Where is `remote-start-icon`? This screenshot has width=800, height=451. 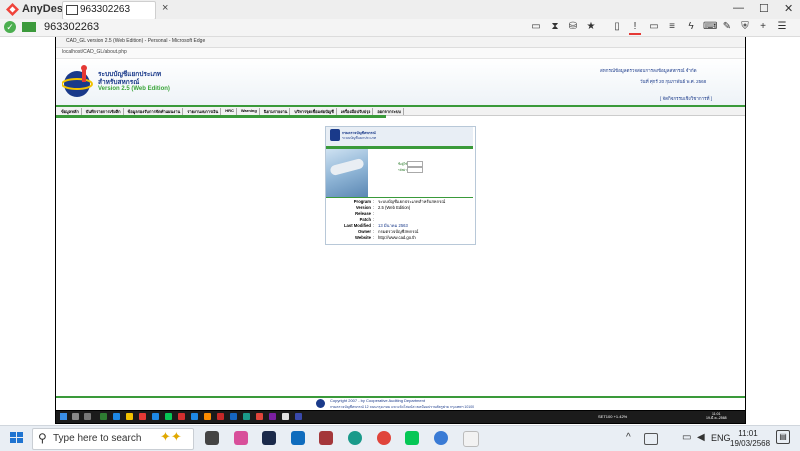 remote-start-icon is located at coordinates (63, 416).